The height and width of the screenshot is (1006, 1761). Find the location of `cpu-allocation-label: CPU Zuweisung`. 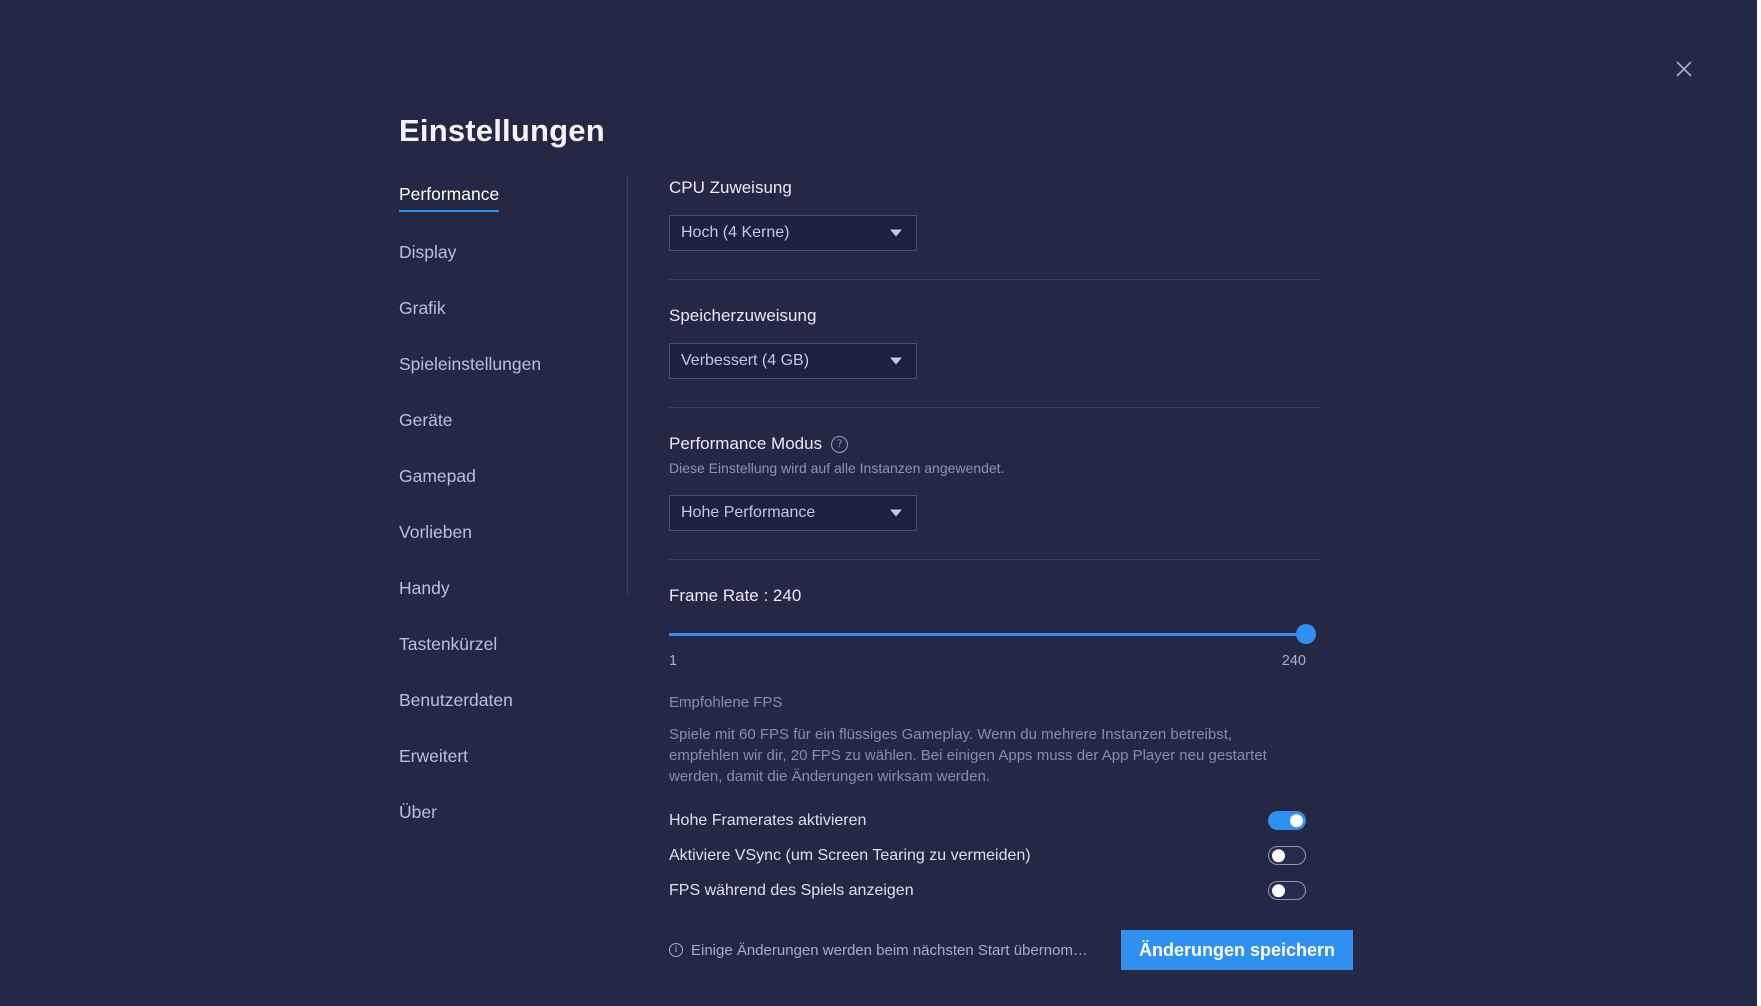

cpu-allocation-label: CPU Zuweisung is located at coordinates (730, 187).